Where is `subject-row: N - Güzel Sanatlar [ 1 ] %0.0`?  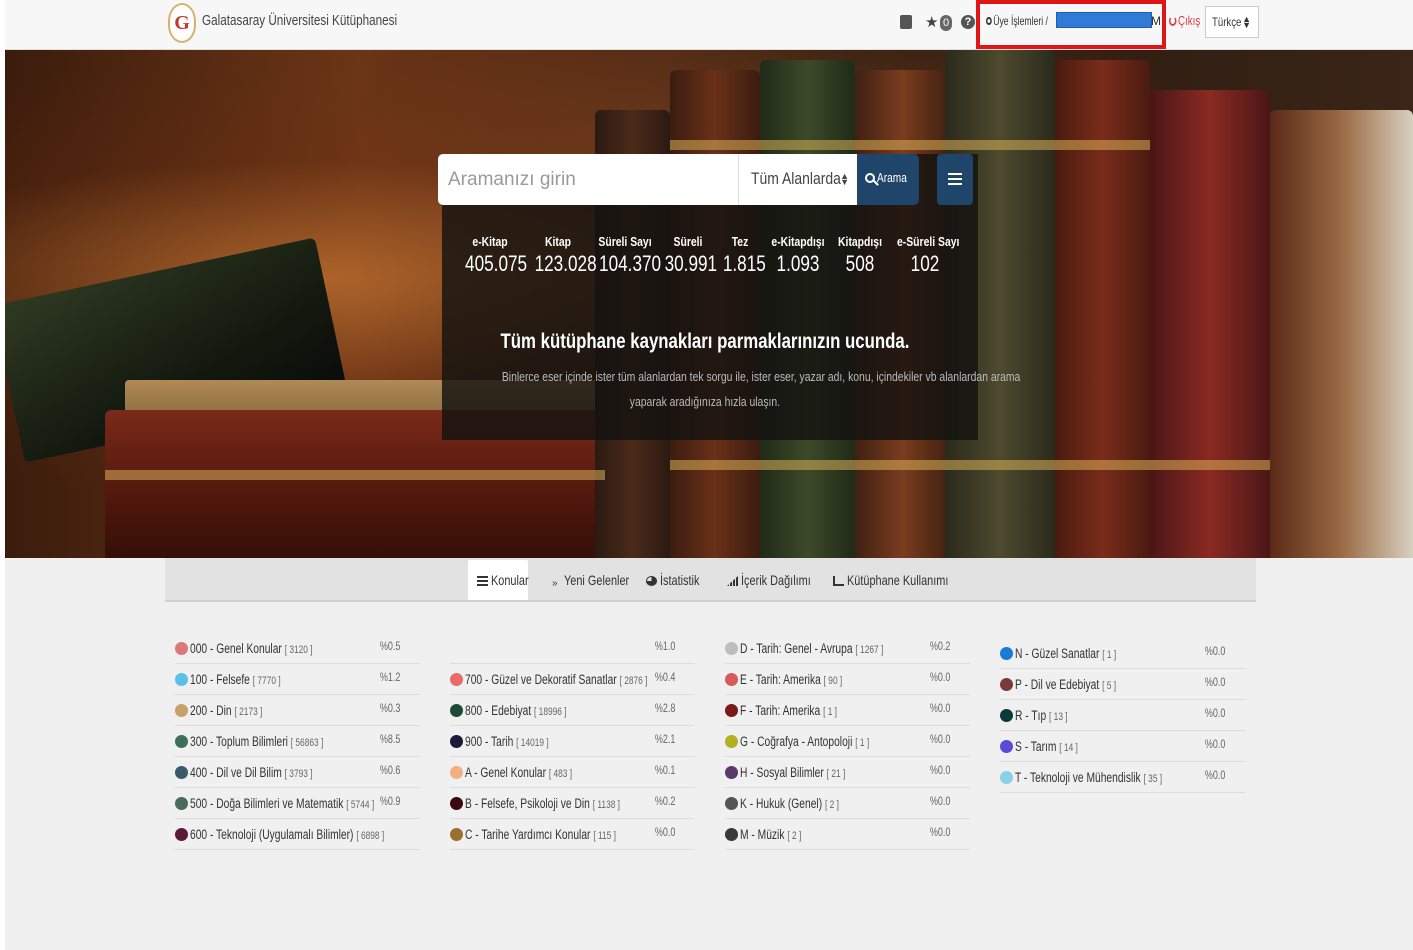
subject-row: N - Güzel Sanatlar [ 1 ] %0.0 is located at coordinates (1122, 653).